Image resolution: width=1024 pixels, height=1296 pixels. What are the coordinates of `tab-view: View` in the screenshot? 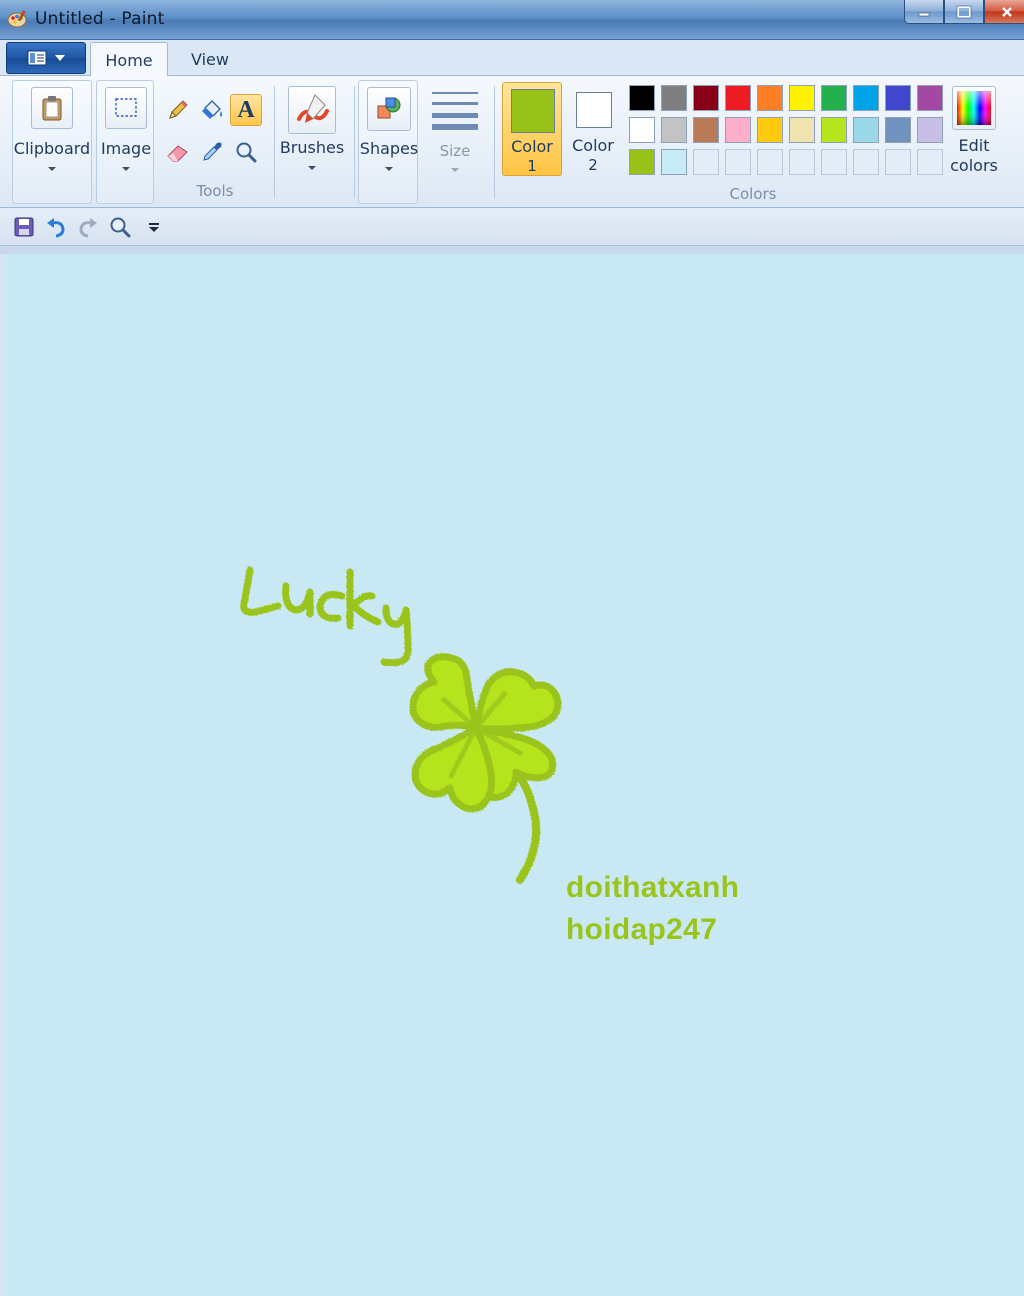 It's located at (210, 59).